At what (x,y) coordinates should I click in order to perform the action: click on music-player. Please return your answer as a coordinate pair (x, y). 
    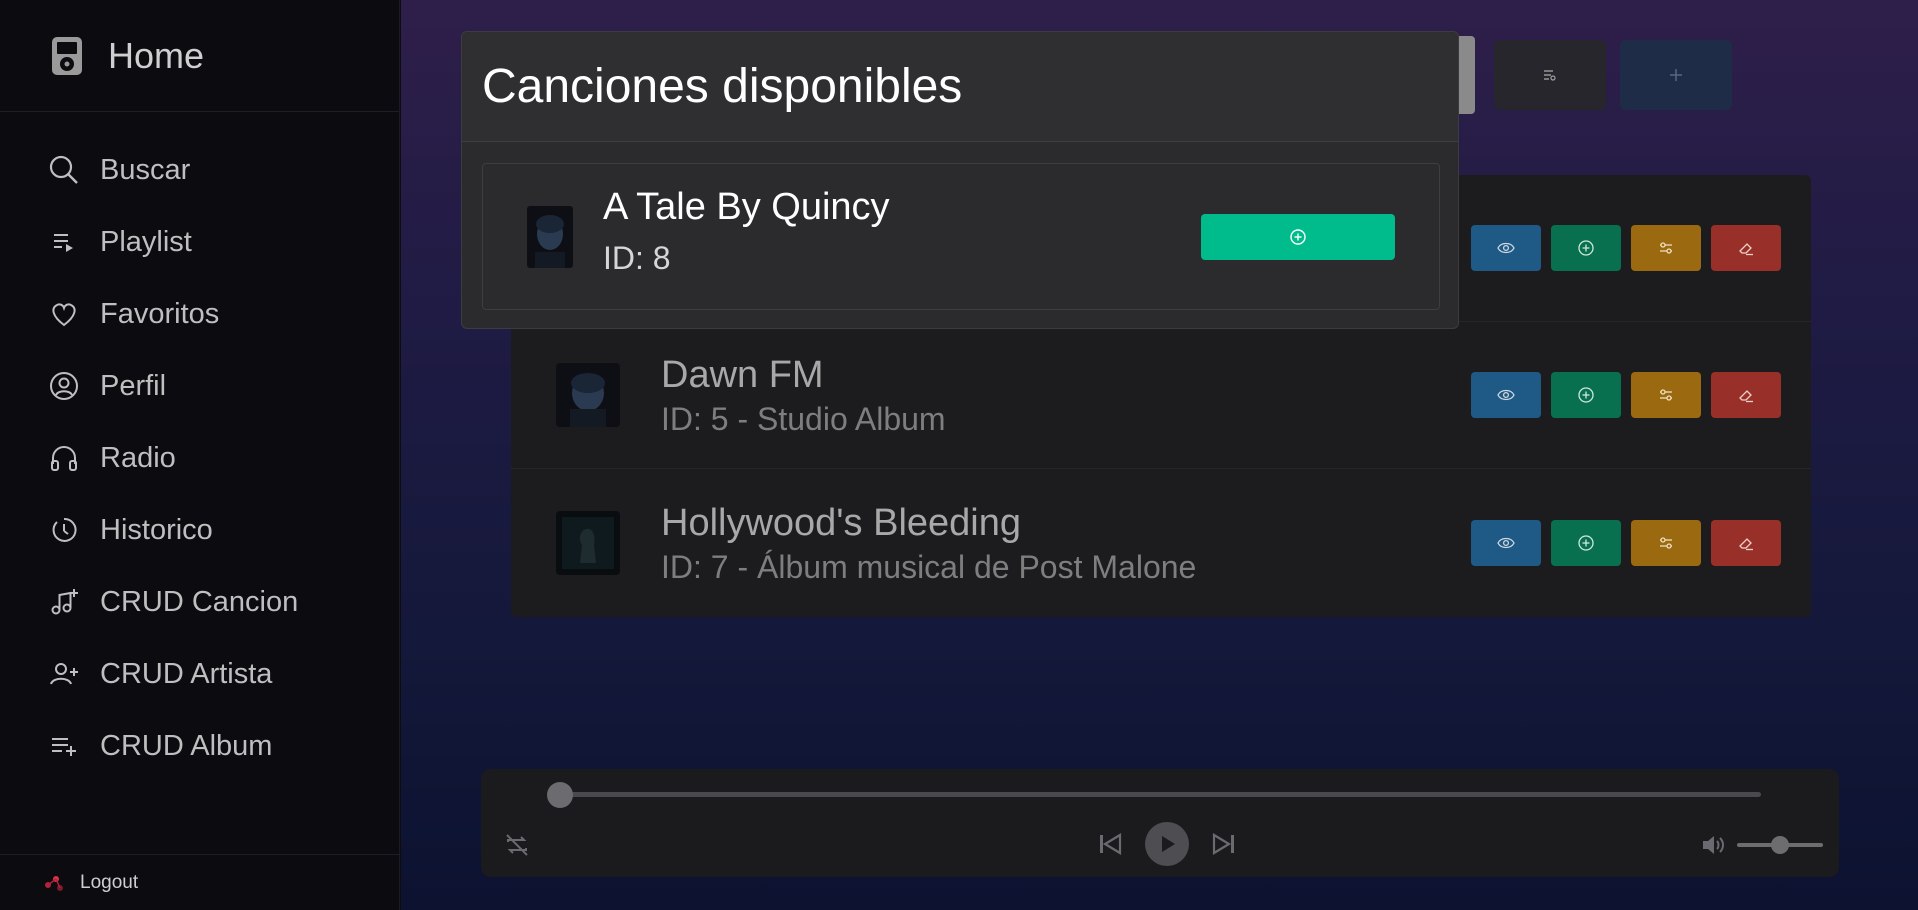
    Looking at the image, I should click on (1160, 823).